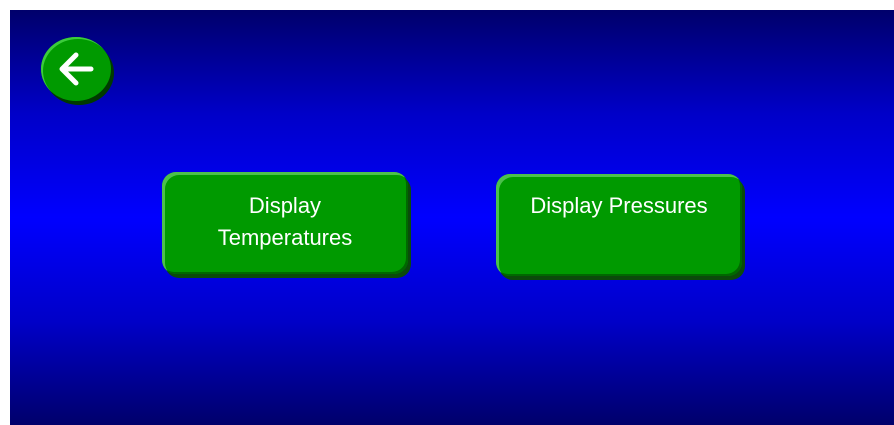 The image size is (894, 425). Describe the element at coordinates (619, 225) in the screenshot. I see `display-pressures-button: Display Pressures` at that location.